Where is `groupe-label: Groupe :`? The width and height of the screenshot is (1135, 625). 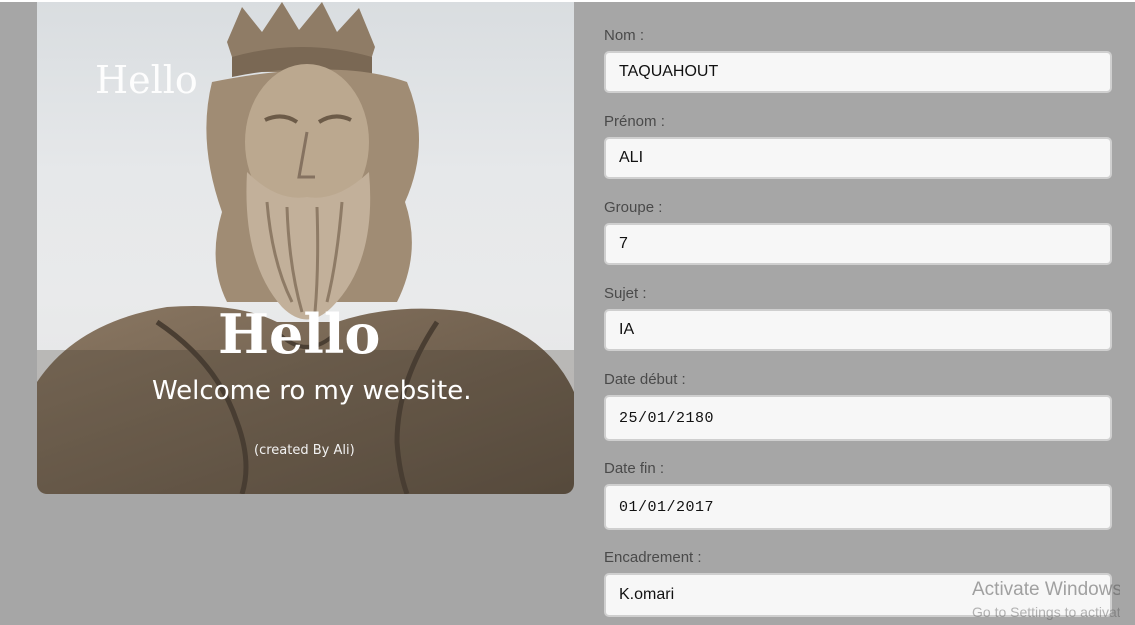 groupe-label: Groupe : is located at coordinates (633, 207).